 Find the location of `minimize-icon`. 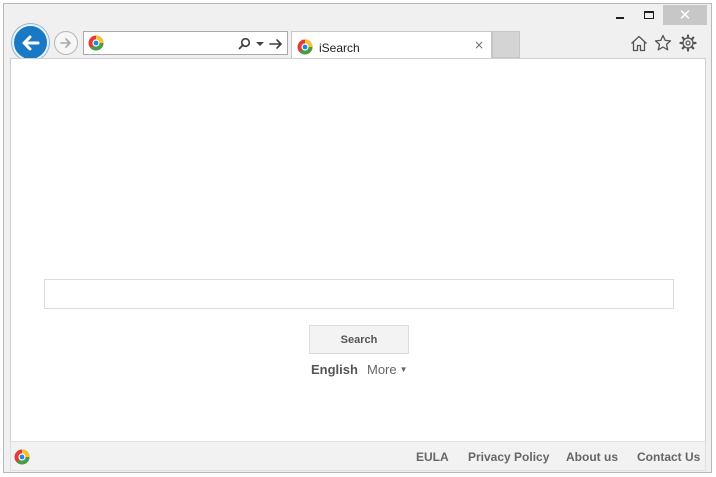

minimize-icon is located at coordinates (620, 18).